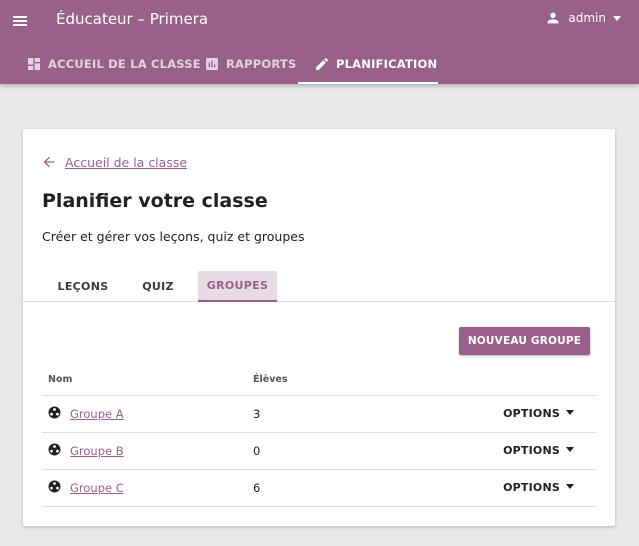  What do you see at coordinates (97, 488) in the screenshot?
I see `group-name-link: Groupe C` at bounding box center [97, 488].